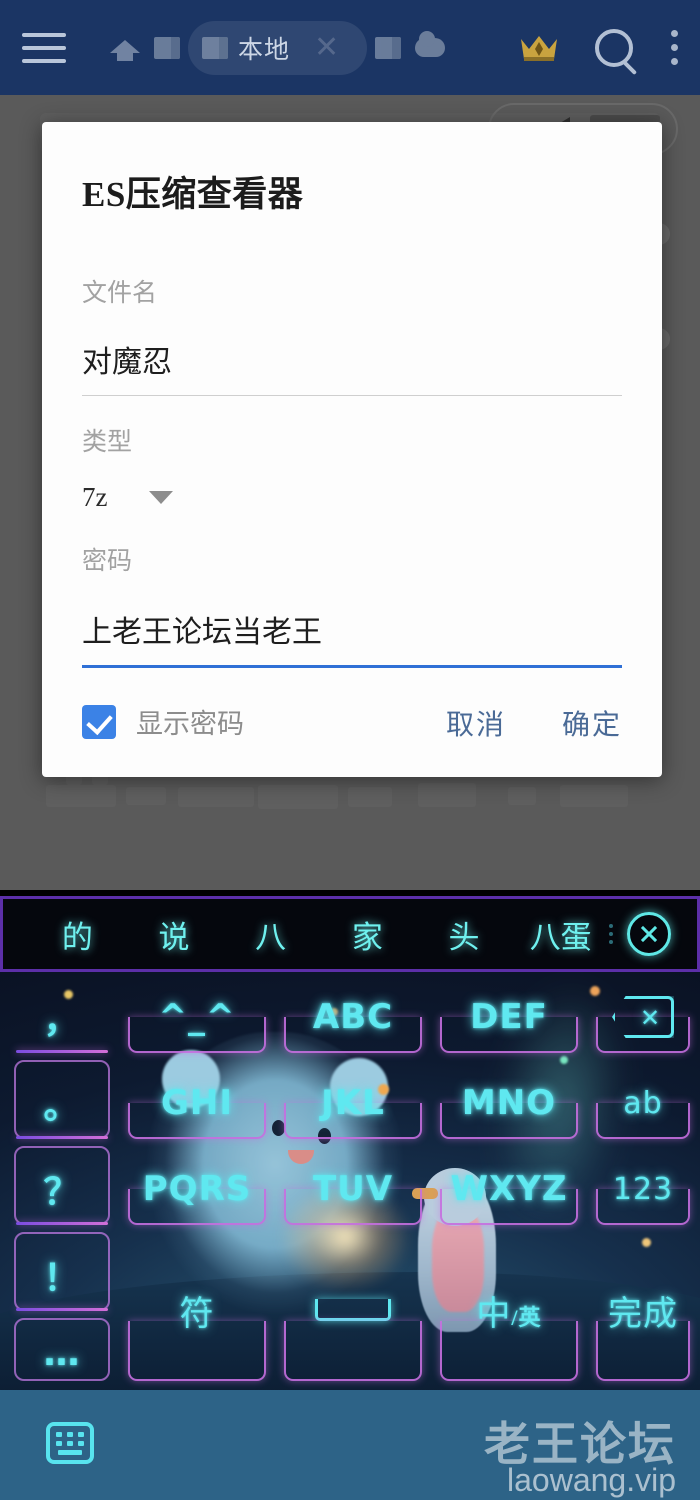 The image size is (700, 1500). Describe the element at coordinates (352, 395) in the screenshot. I see `filename-underline` at that location.